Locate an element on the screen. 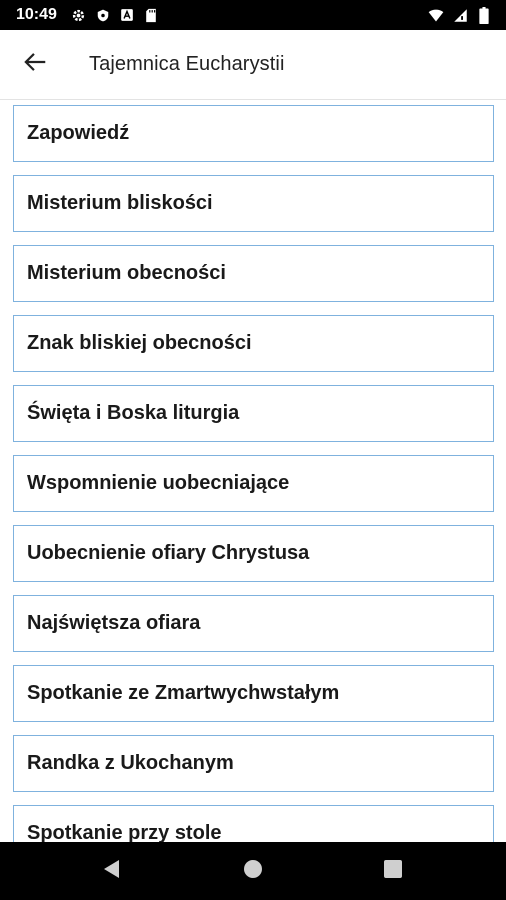 The width and height of the screenshot is (506, 900). page-title: Tajemnica Eucharystii is located at coordinates (187, 64).